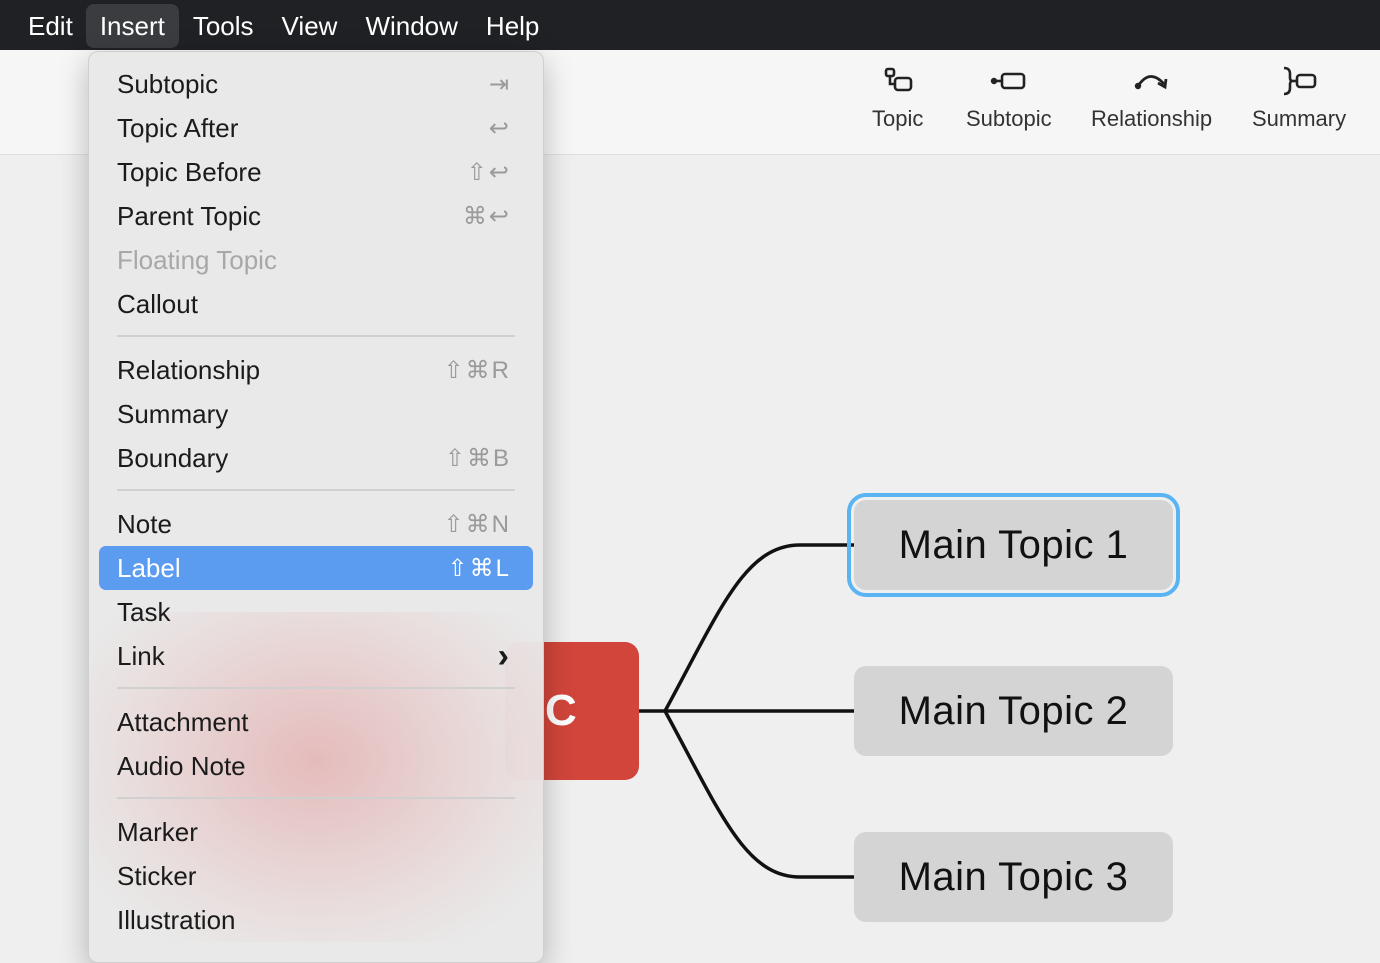 Image resolution: width=1380 pixels, height=963 pixels. What do you see at coordinates (197, 259) in the screenshot?
I see `menu-item-floating-topic: Floating Topic` at bounding box center [197, 259].